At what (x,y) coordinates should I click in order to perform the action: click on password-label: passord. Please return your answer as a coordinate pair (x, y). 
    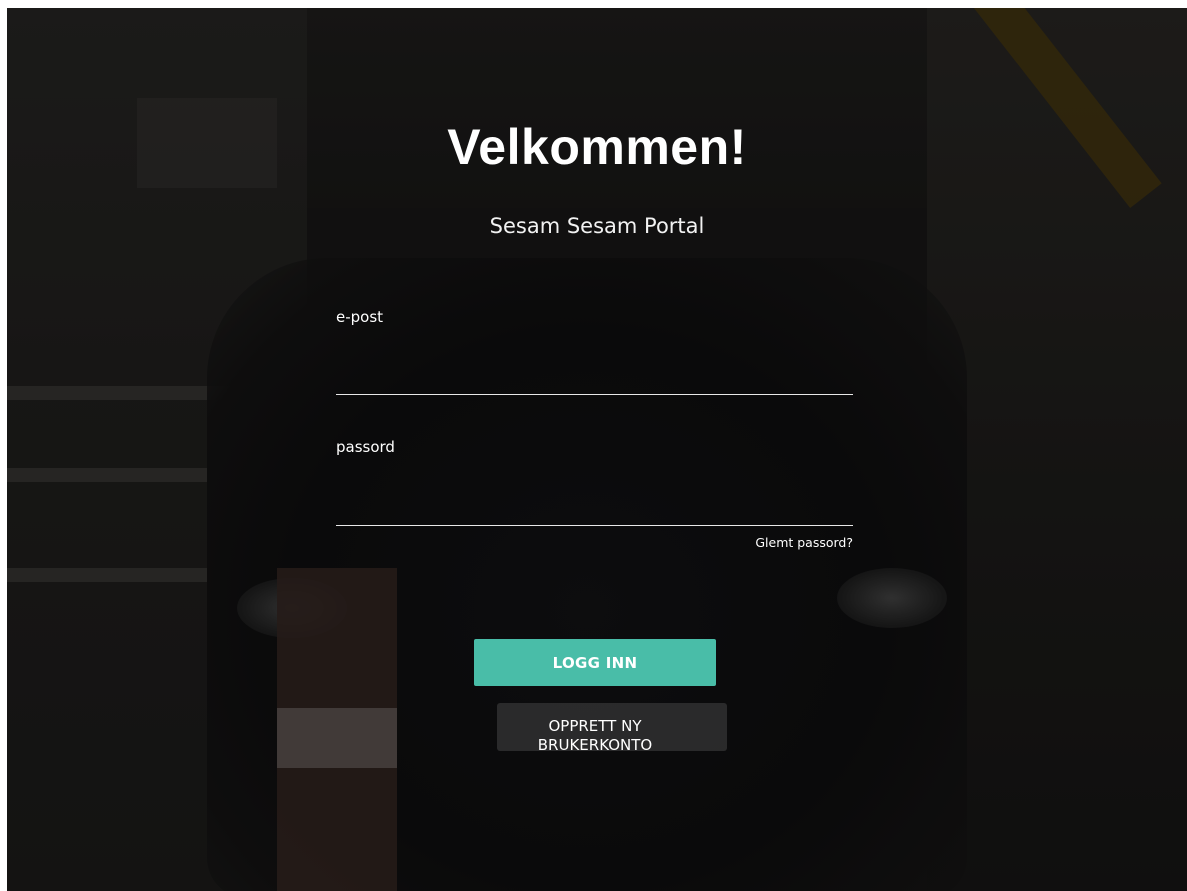
    Looking at the image, I should click on (365, 447).